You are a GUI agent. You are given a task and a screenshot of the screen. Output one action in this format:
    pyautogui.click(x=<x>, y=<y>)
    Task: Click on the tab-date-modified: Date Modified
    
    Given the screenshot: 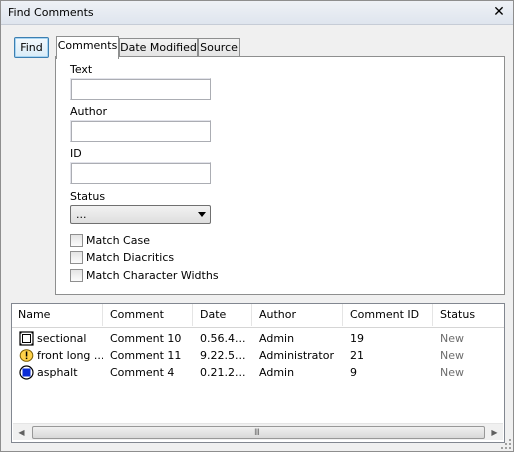 What is the action you would take?
    pyautogui.click(x=158, y=48)
    